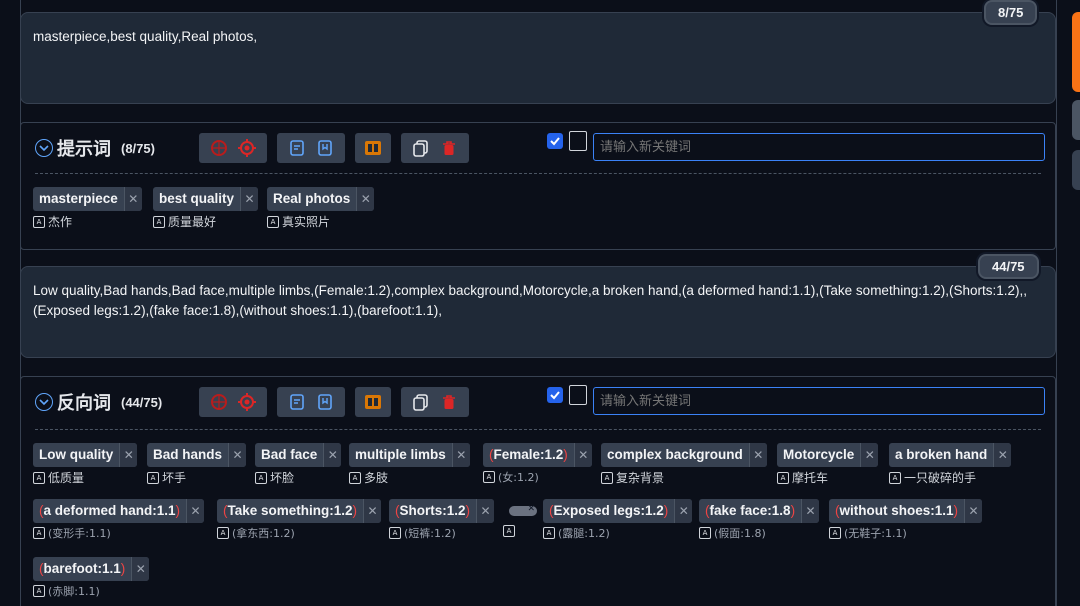  Describe the element at coordinates (196, 199) in the screenshot. I see `tag-label: best quality` at that location.